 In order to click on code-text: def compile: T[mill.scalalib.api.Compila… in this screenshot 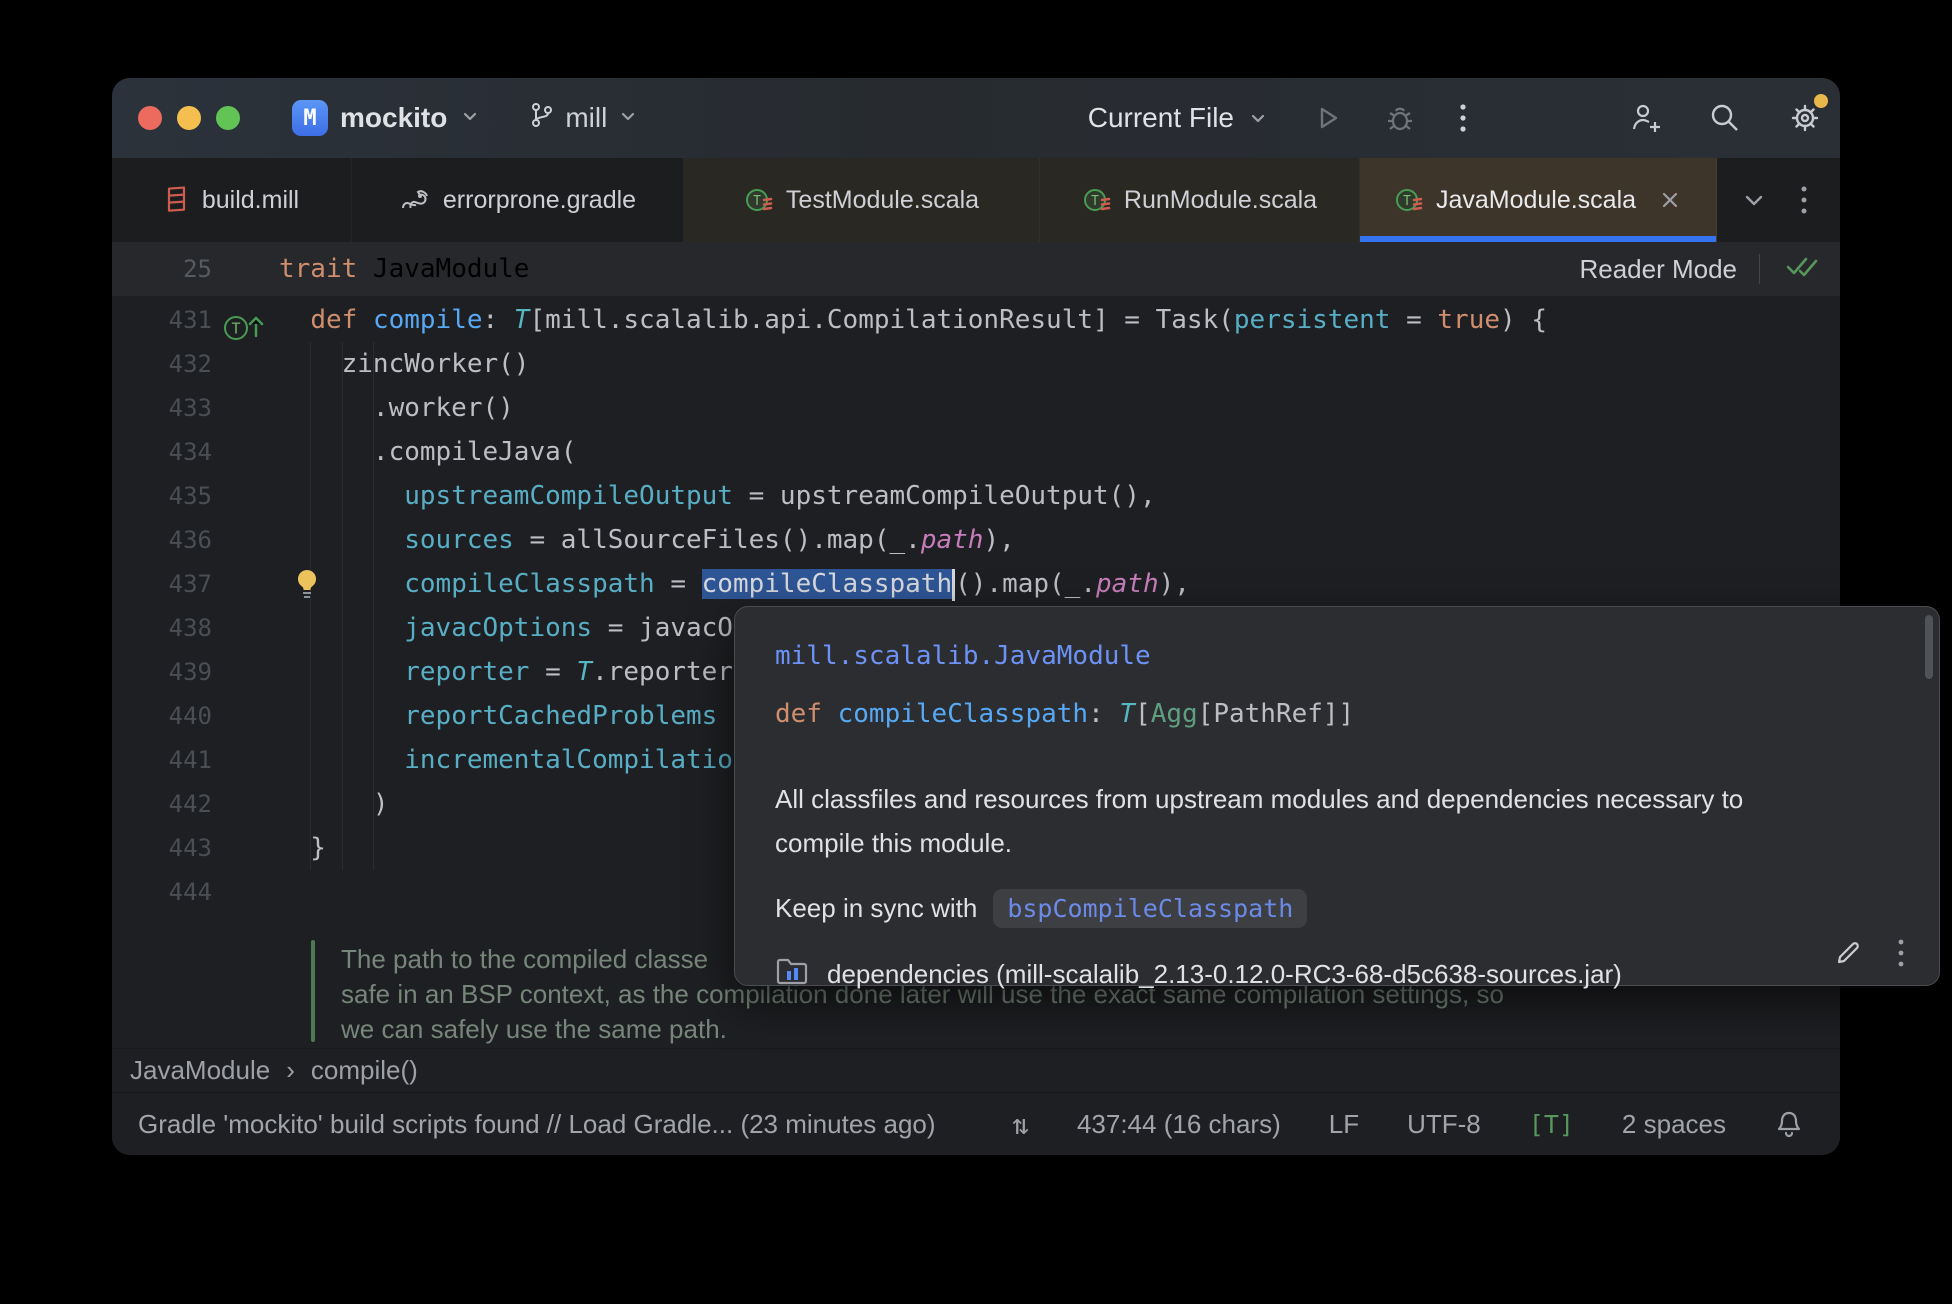, I will do `click(1055, 320)`.